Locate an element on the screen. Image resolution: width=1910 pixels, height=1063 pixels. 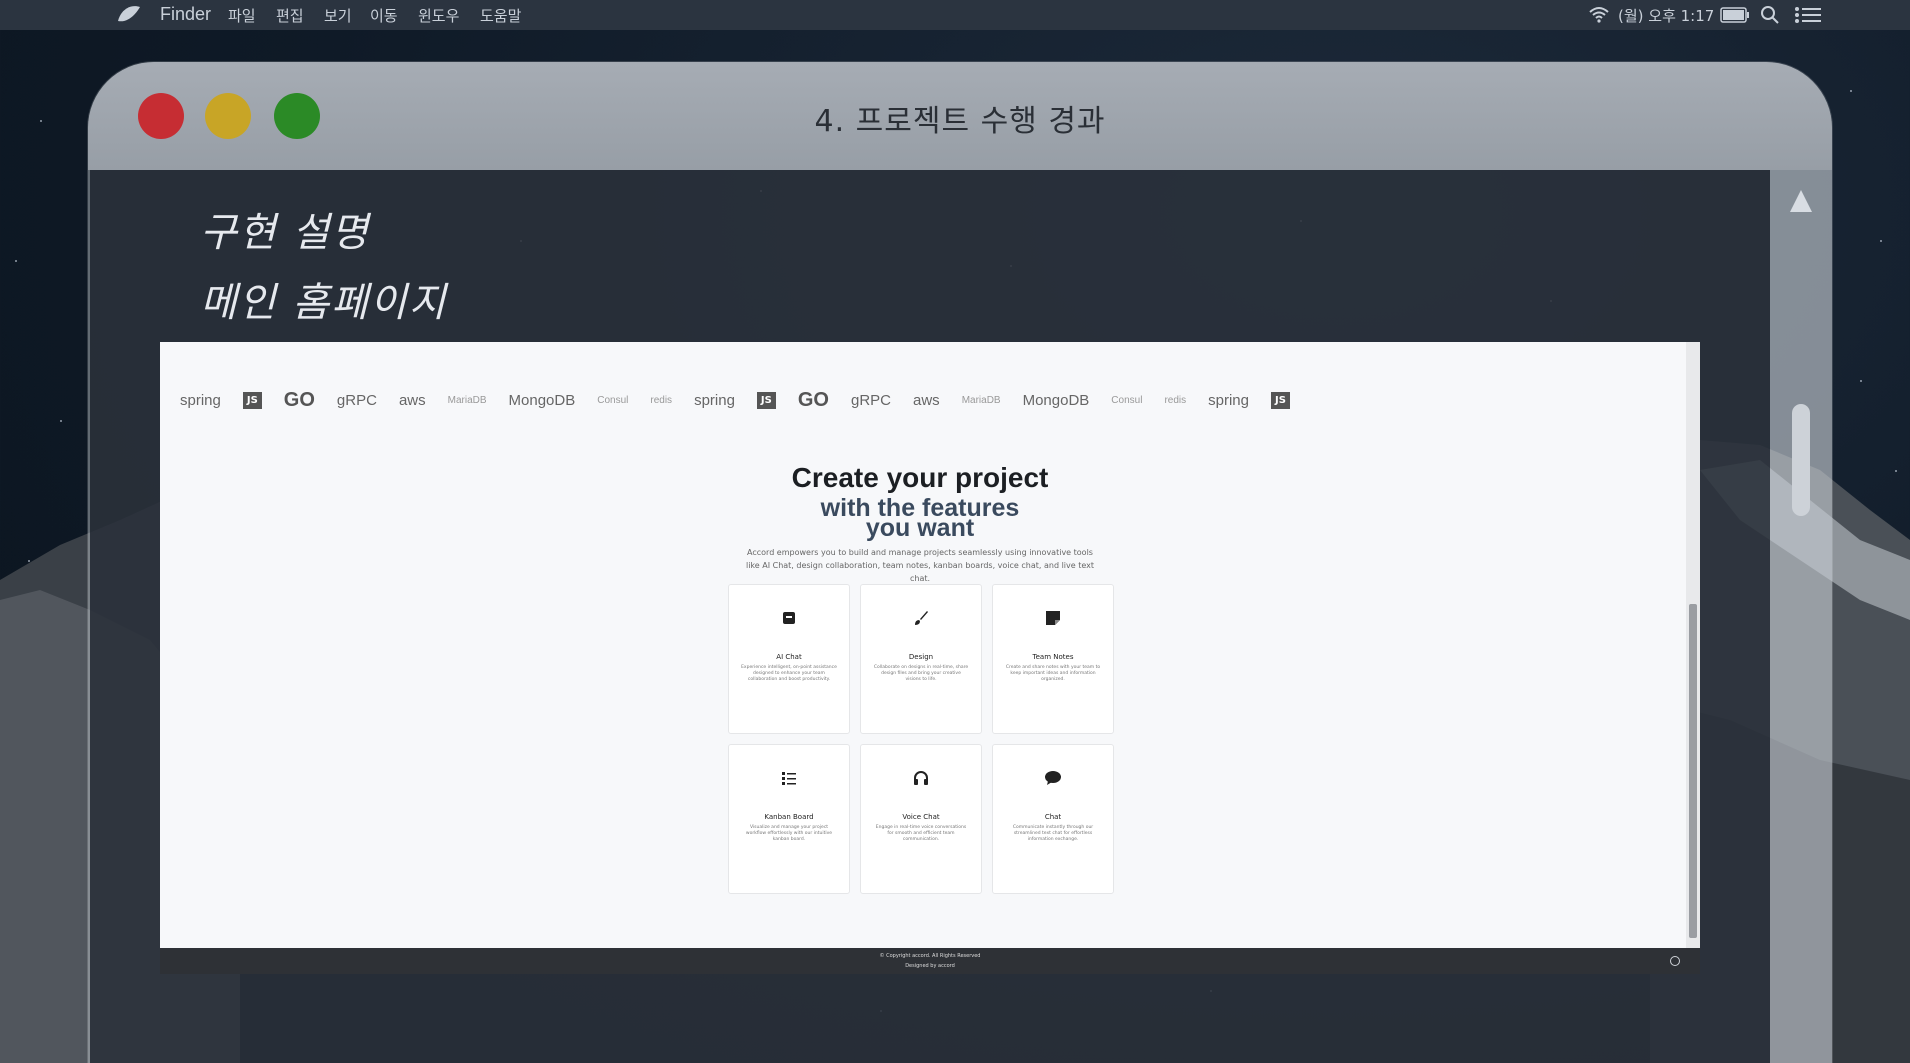
menu-go: 이동 is located at coordinates (384, 15).